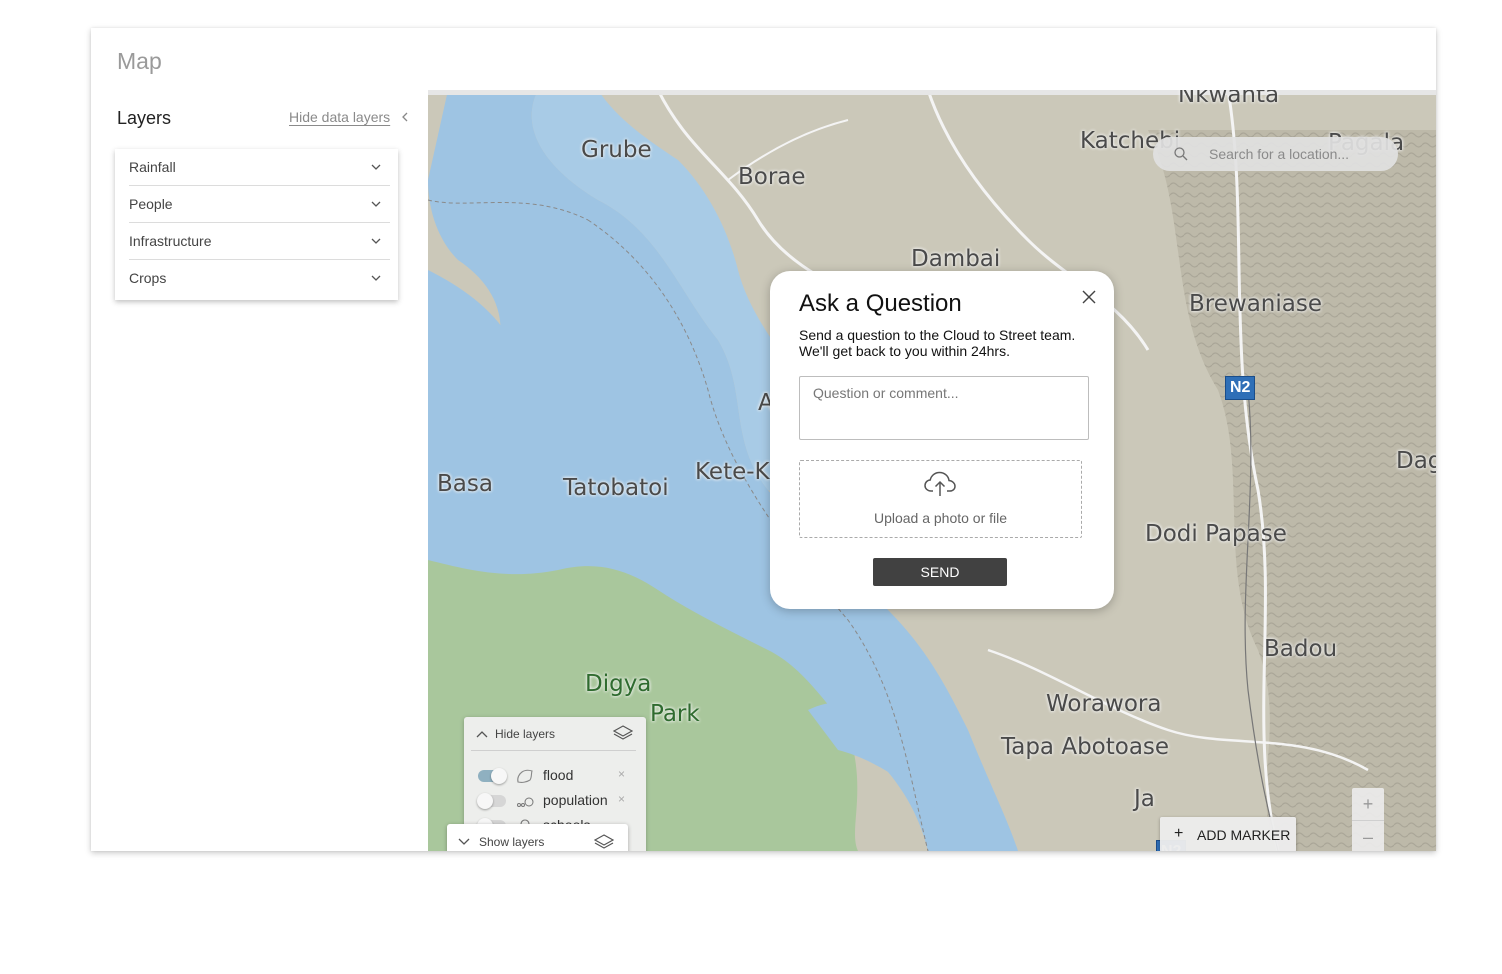 This screenshot has height=974, width=1502. I want to click on hide-layers-header: Hide layers, so click(553, 734).